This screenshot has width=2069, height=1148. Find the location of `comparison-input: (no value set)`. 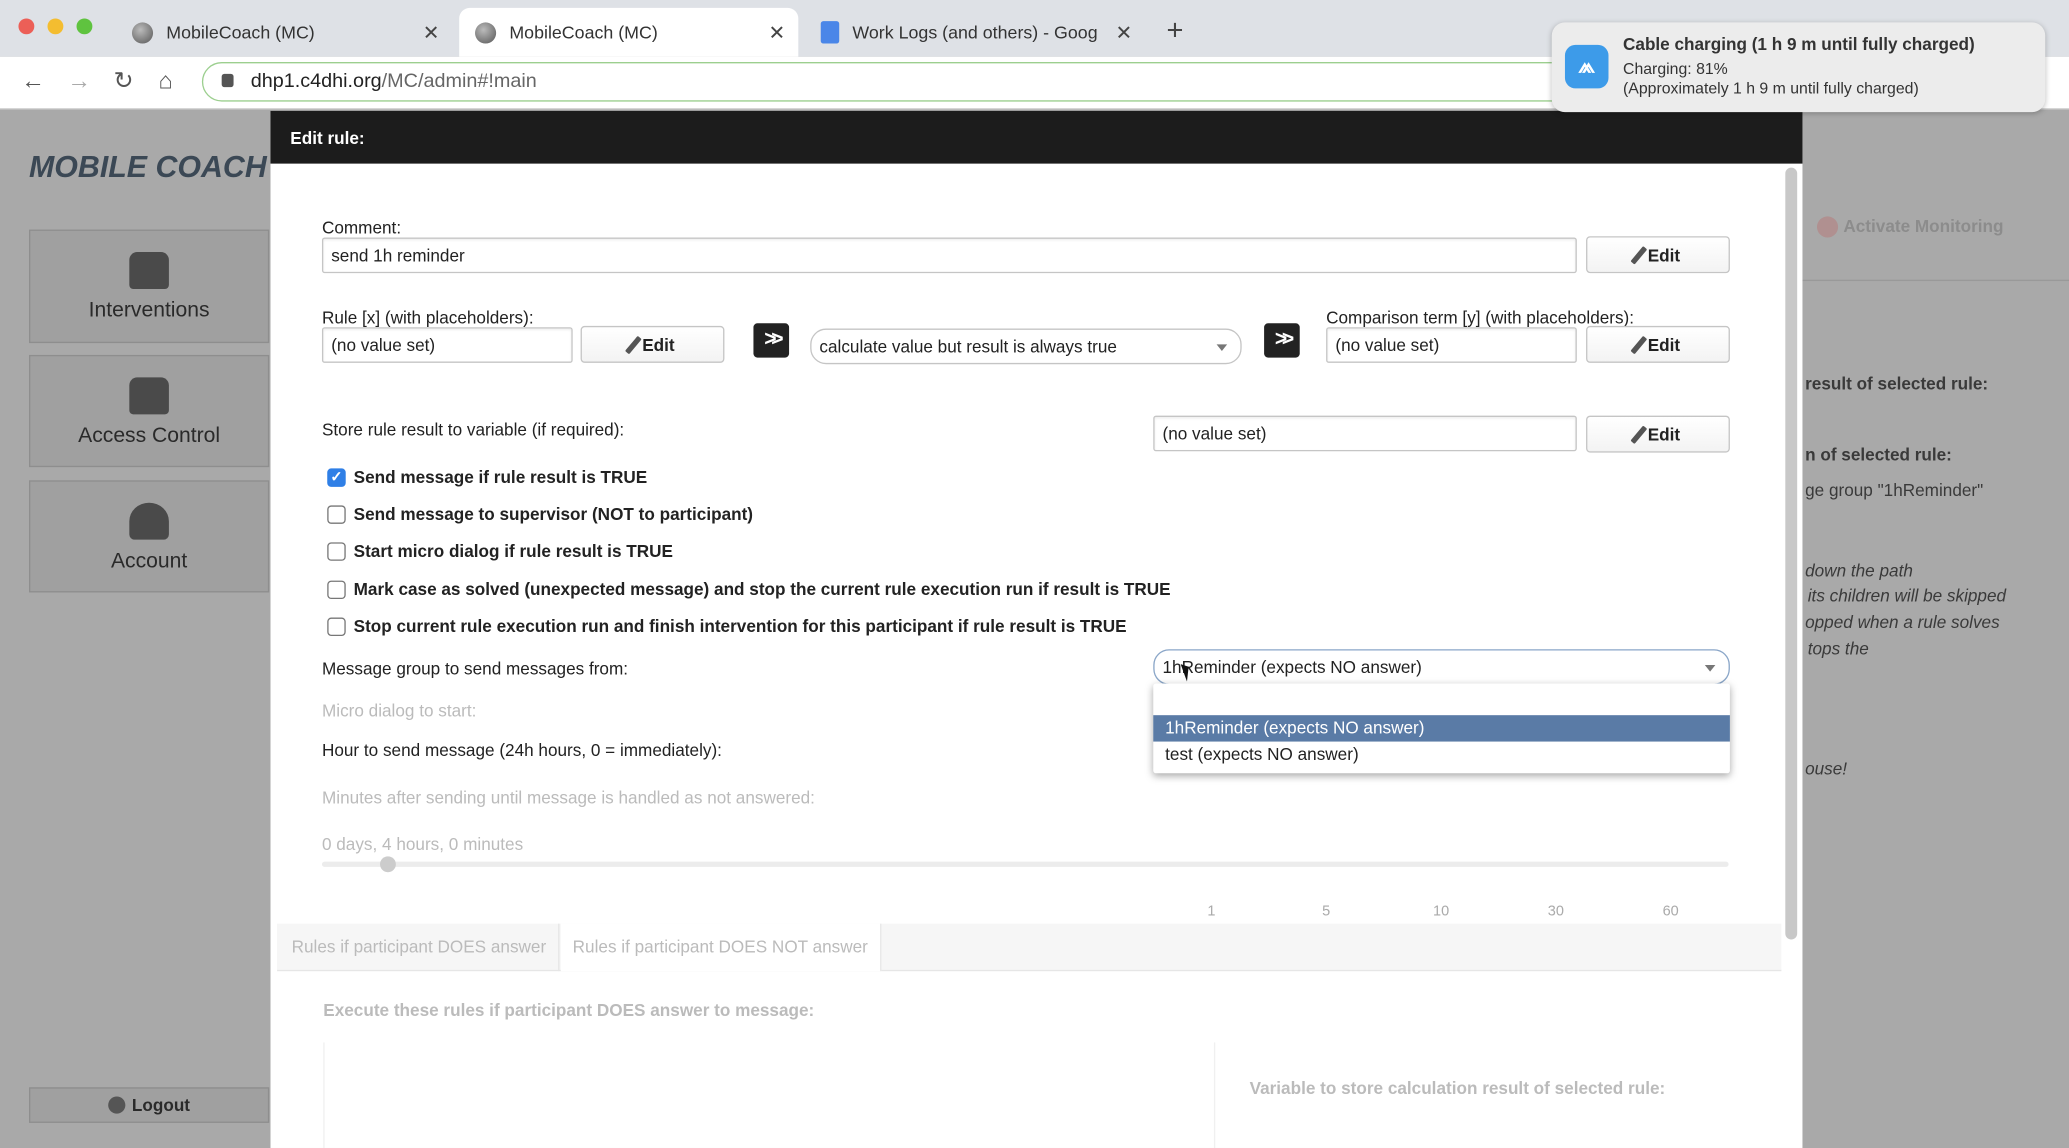

comparison-input: (no value set) is located at coordinates (1451, 345).